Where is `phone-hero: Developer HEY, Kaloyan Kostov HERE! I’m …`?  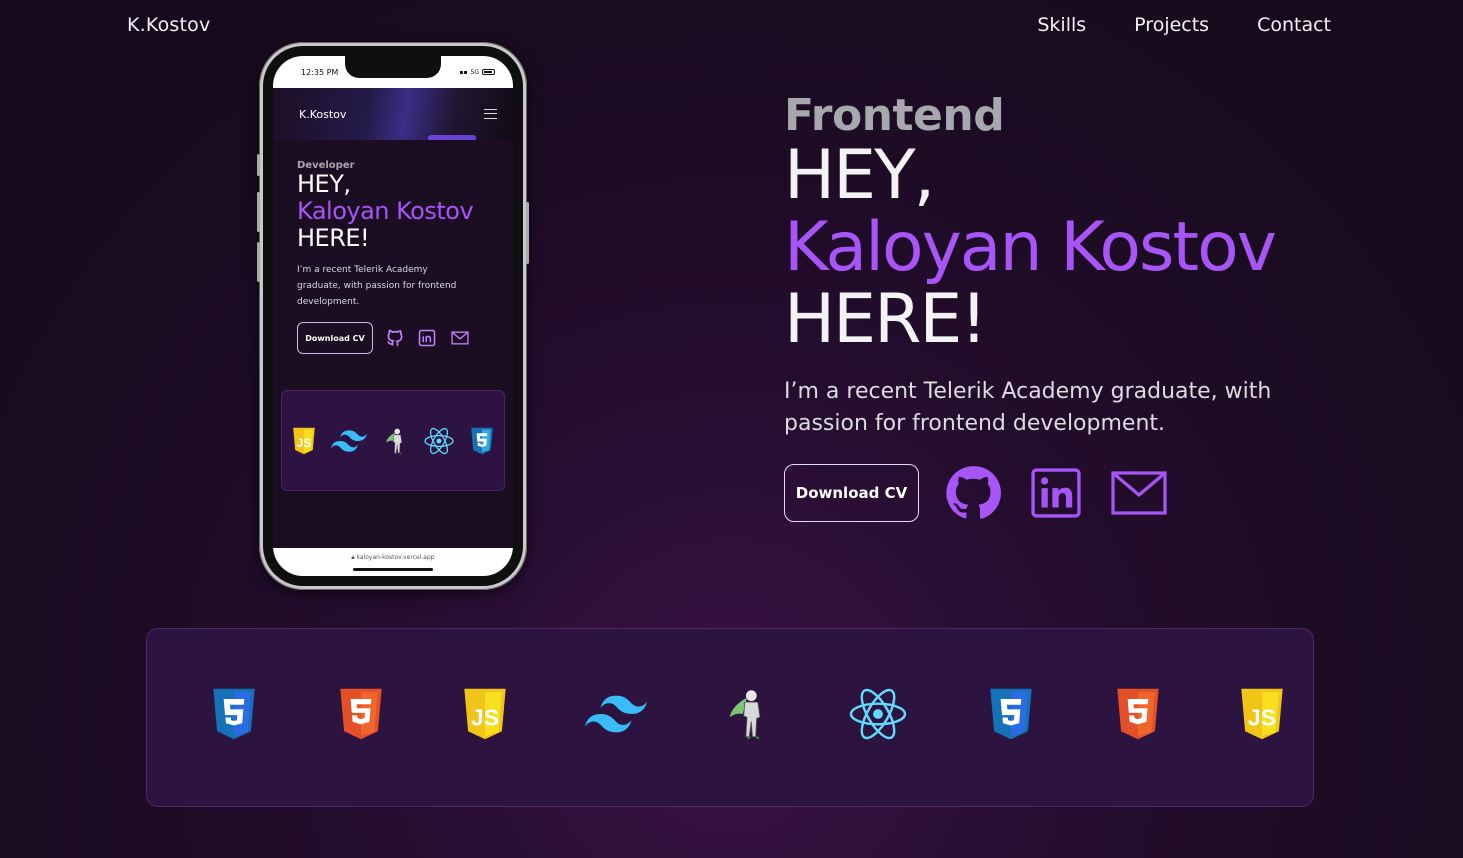 phone-hero: Developer HEY, Kaloyan Kostov HERE! I’m … is located at coordinates (393, 247).